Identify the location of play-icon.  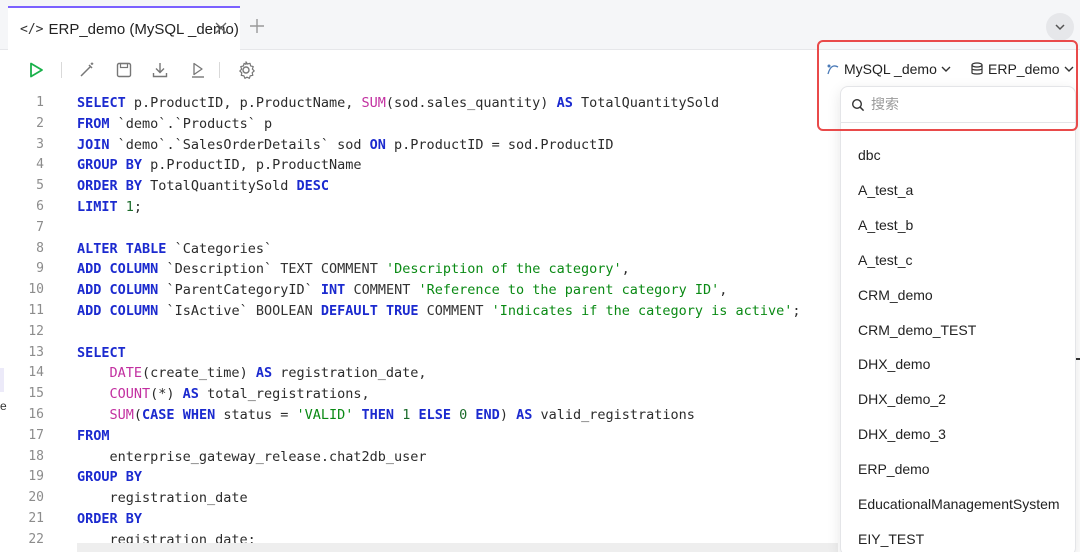
(36, 70).